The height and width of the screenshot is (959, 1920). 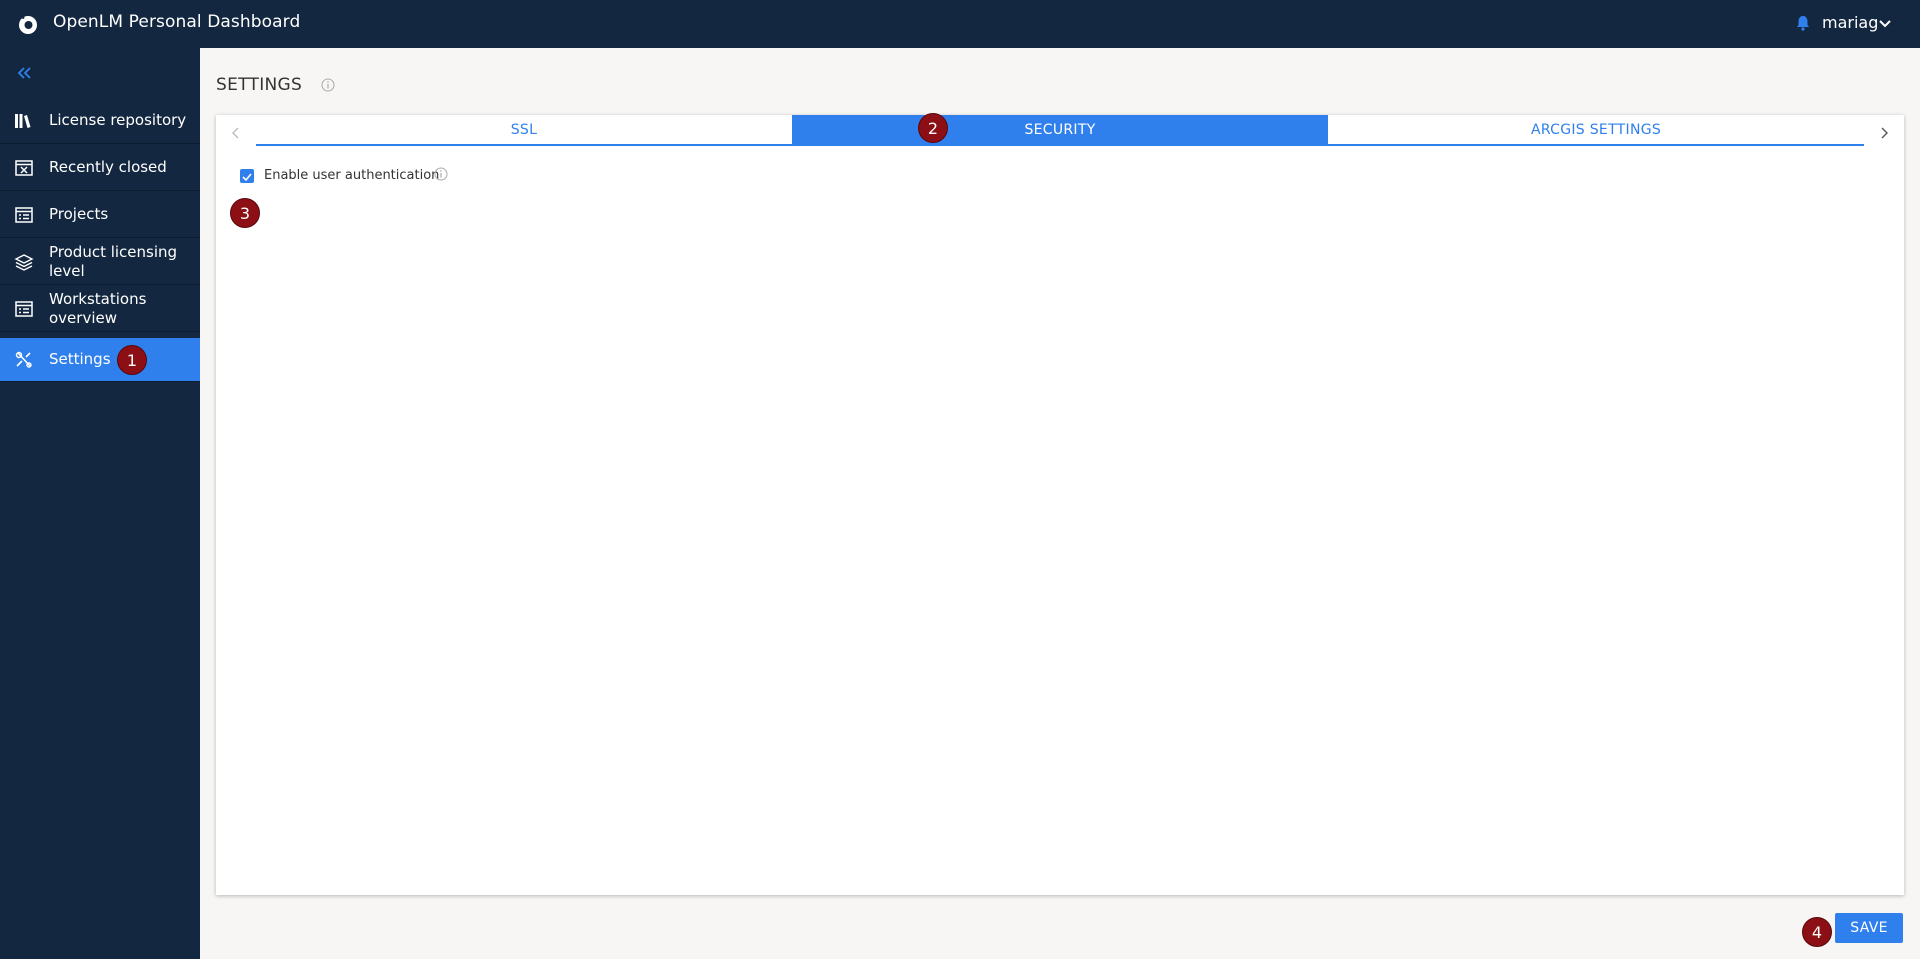 I want to click on sidebar-item-label: Workstations overview, so click(x=98, y=308).